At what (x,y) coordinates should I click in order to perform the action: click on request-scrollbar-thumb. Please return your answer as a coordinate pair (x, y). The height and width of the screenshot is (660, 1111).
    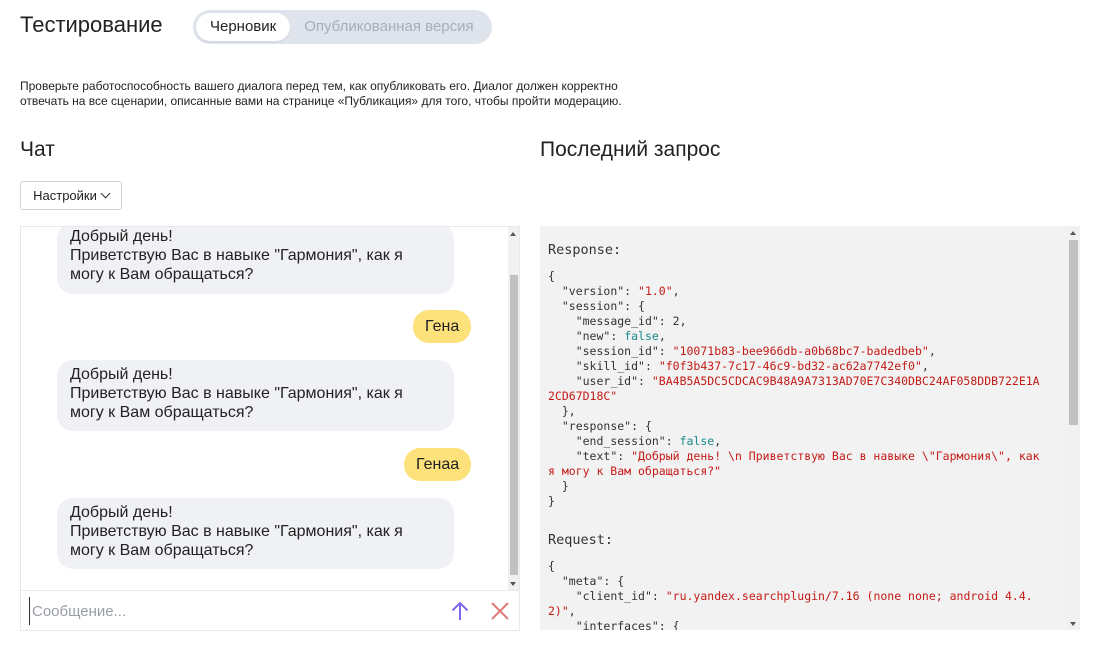
    Looking at the image, I should click on (1073, 332).